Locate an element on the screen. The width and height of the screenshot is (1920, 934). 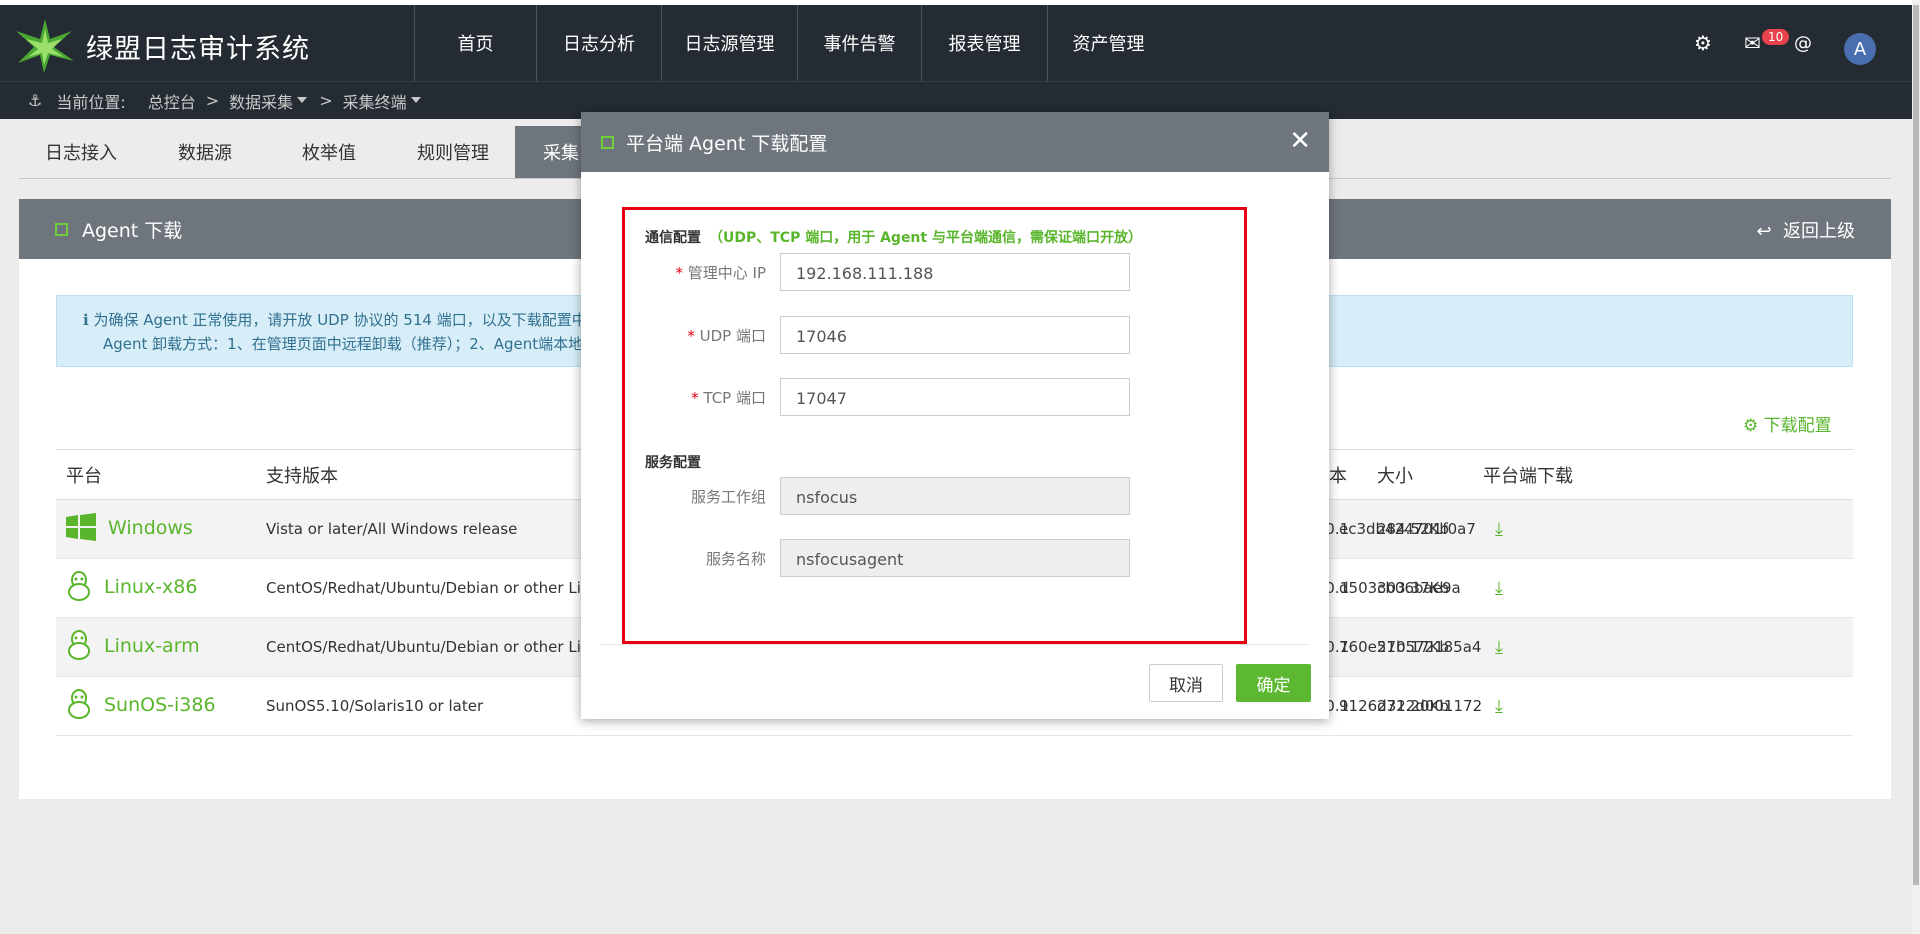
platform-name: Linux-x86 is located at coordinates (151, 586).